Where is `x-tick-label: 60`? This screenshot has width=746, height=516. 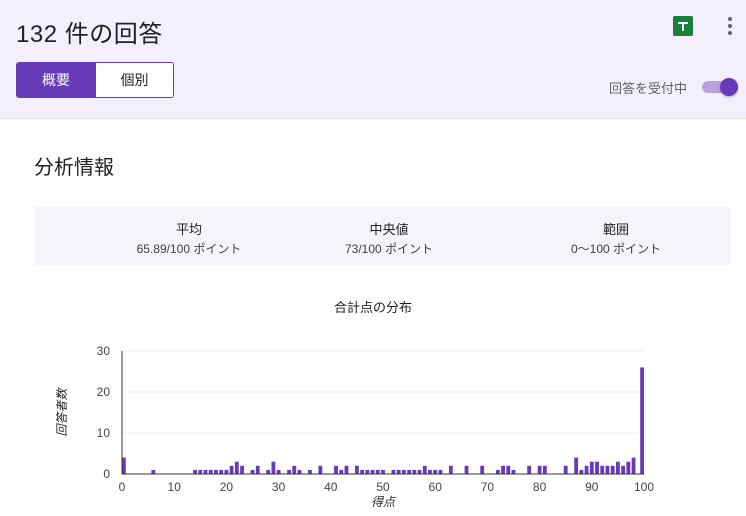
x-tick-label: 60 is located at coordinates (436, 487).